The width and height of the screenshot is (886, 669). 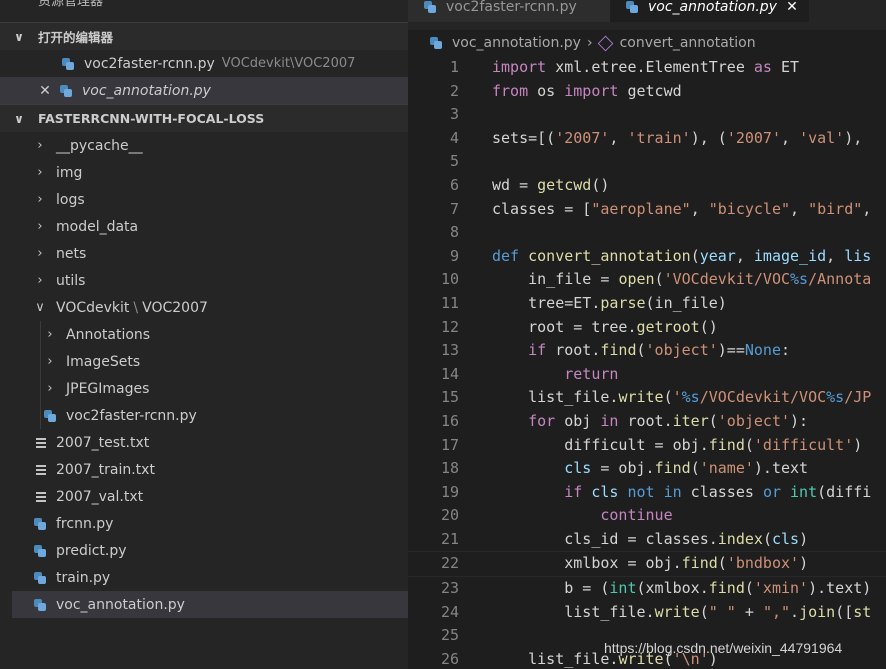 What do you see at coordinates (120, 604) in the screenshot?
I see `file-name: voc_annotation.py` at bounding box center [120, 604].